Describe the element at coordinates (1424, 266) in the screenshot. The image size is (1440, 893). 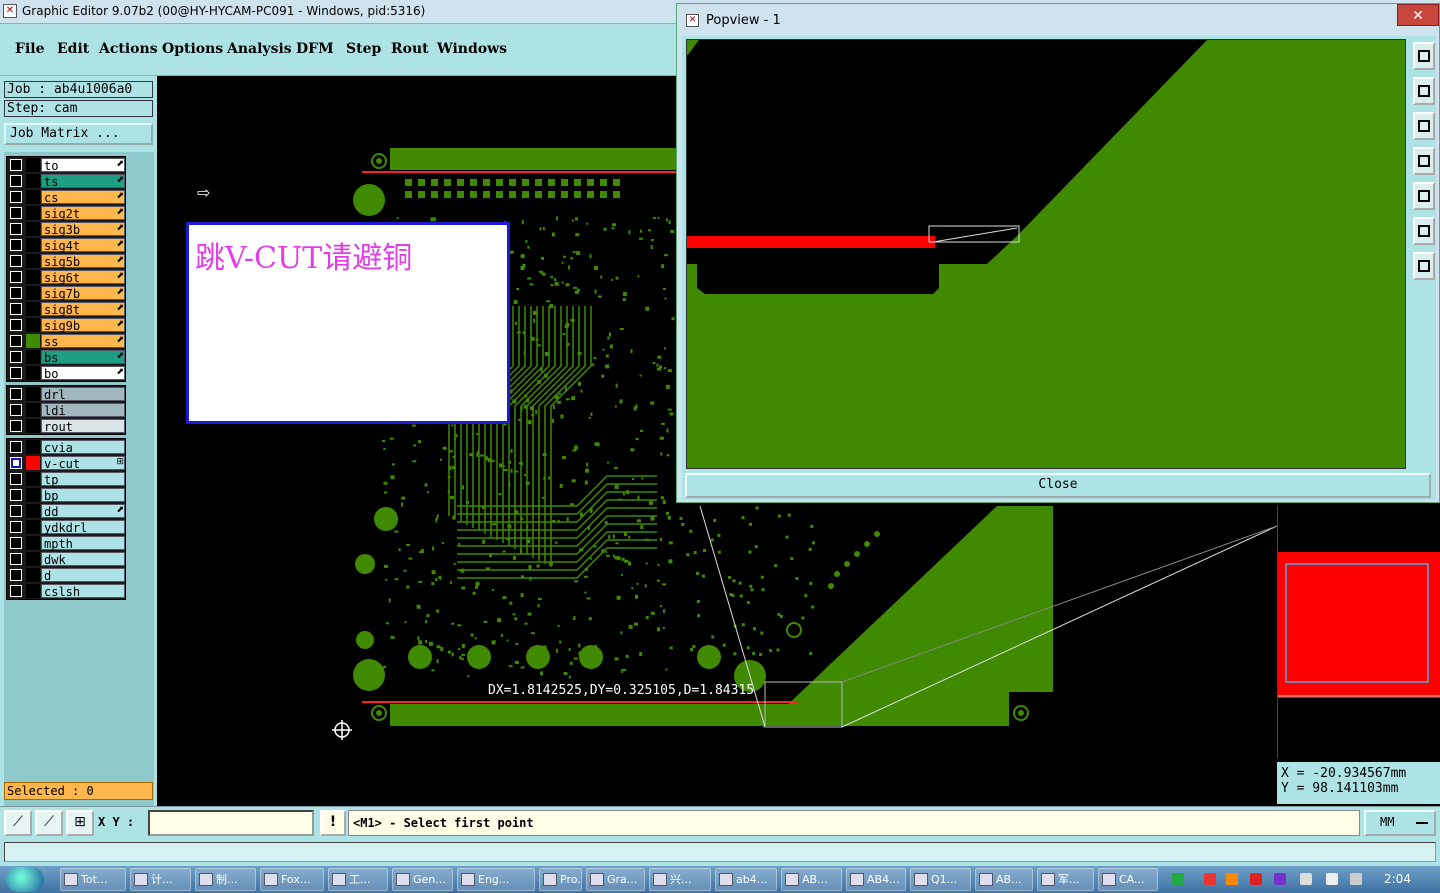
I see `popview-zoom-out-icon` at that location.